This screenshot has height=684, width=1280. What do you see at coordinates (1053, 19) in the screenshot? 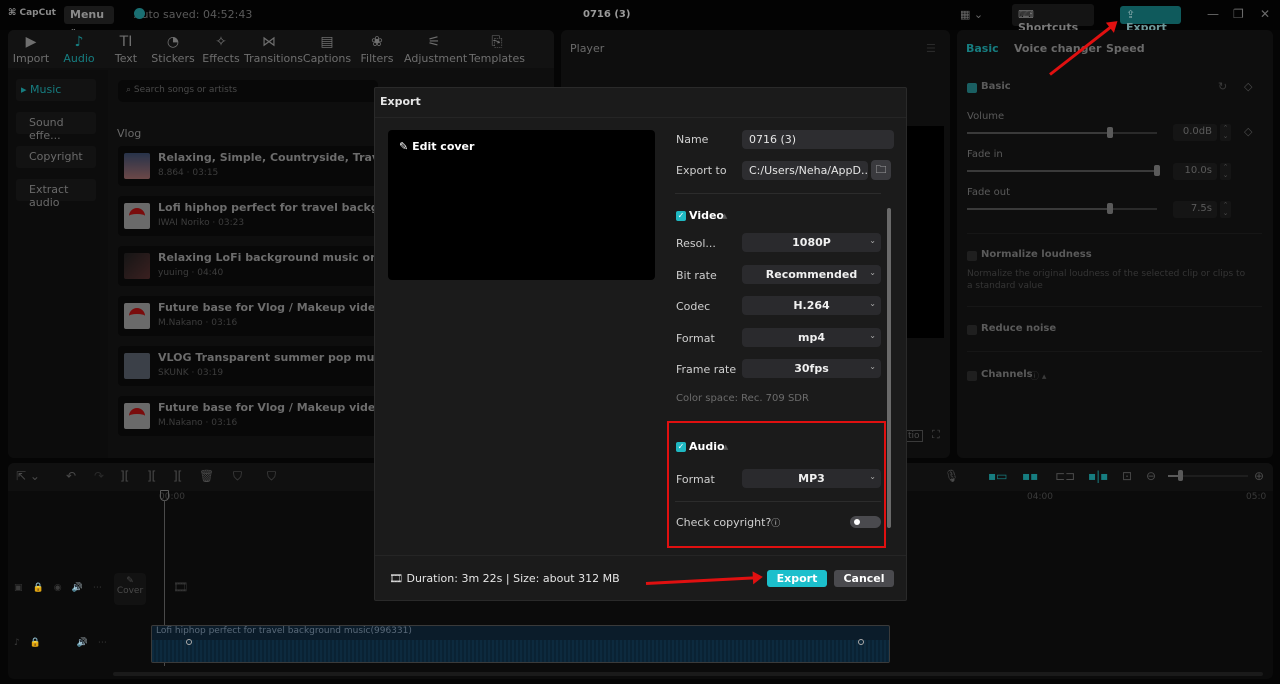
I see `shortcuts-button: ⌨ Shortcuts` at bounding box center [1053, 19].